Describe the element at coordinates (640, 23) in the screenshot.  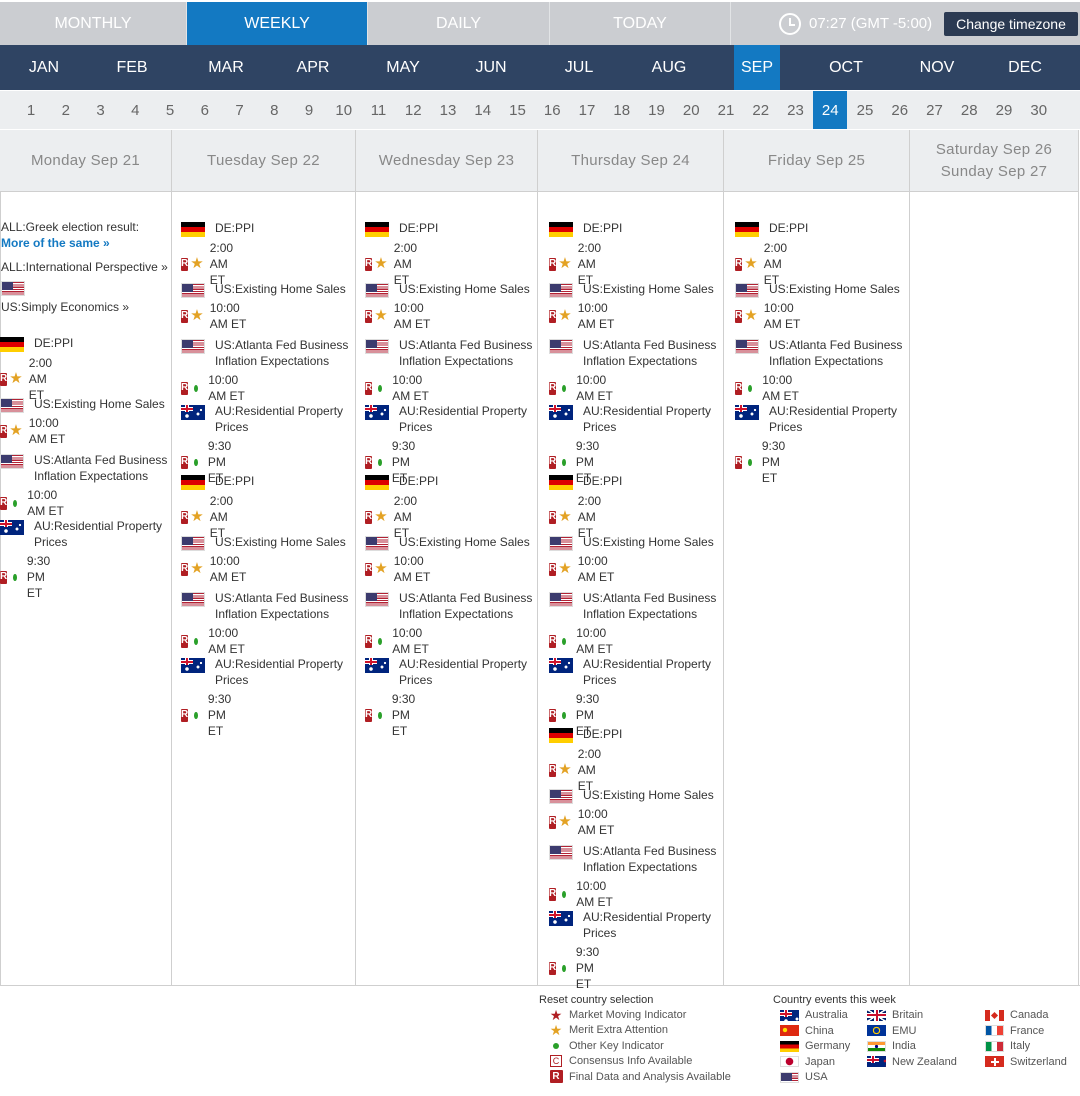
I see `tab-today: TODAY` at that location.